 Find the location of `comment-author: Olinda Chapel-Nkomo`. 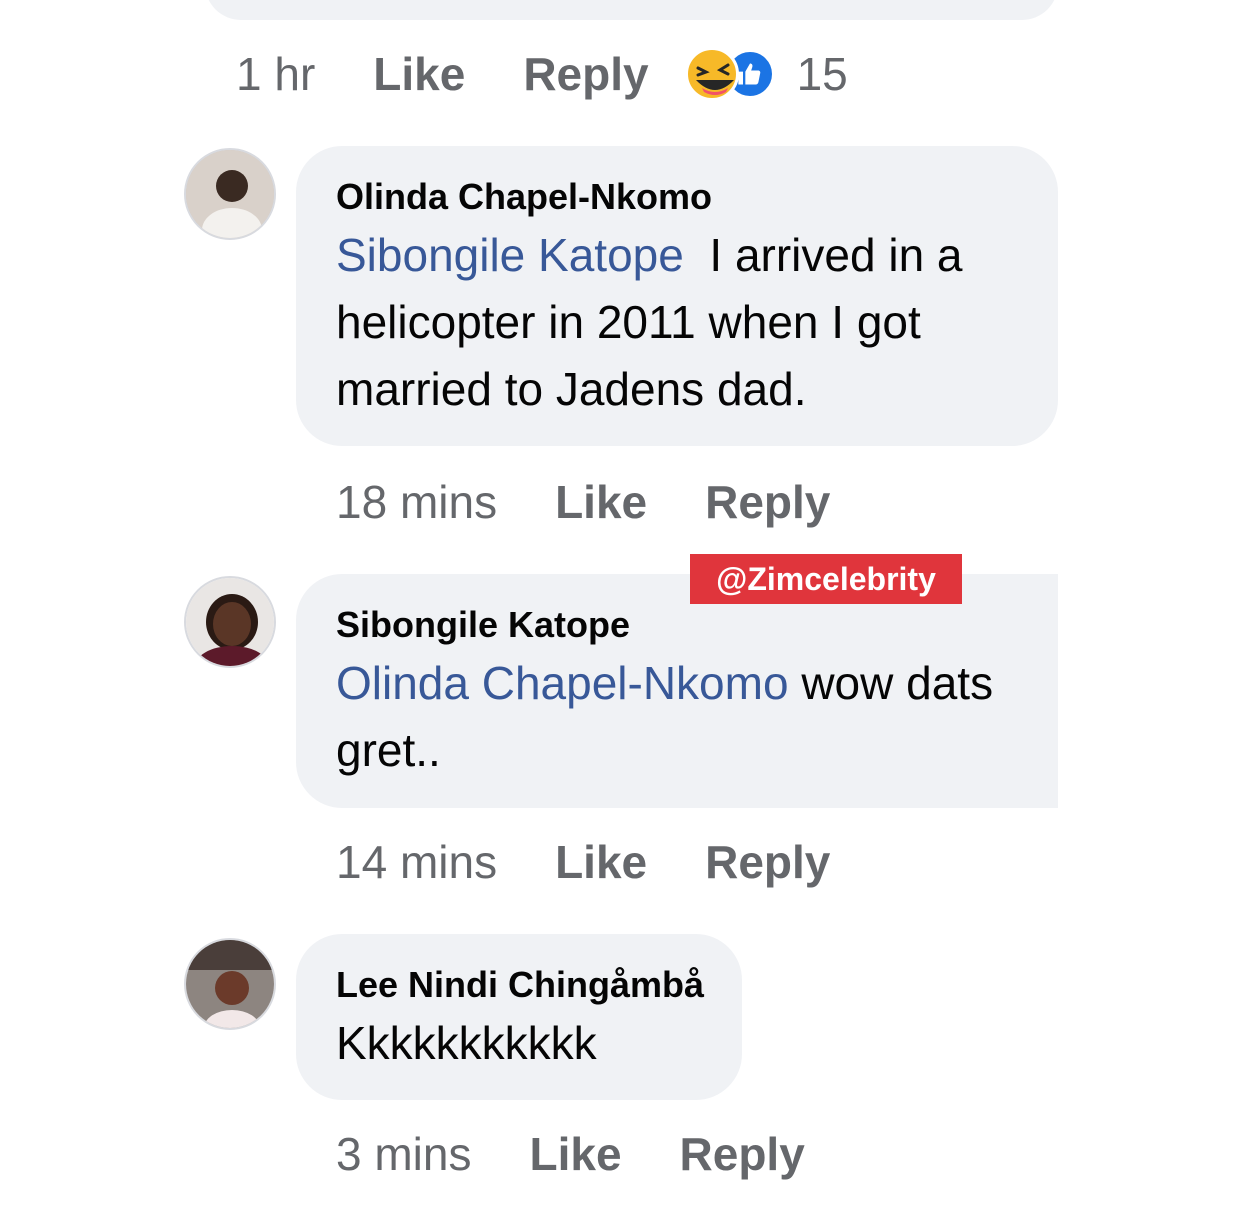

comment-author: Olinda Chapel-Nkomo is located at coordinates (524, 197).